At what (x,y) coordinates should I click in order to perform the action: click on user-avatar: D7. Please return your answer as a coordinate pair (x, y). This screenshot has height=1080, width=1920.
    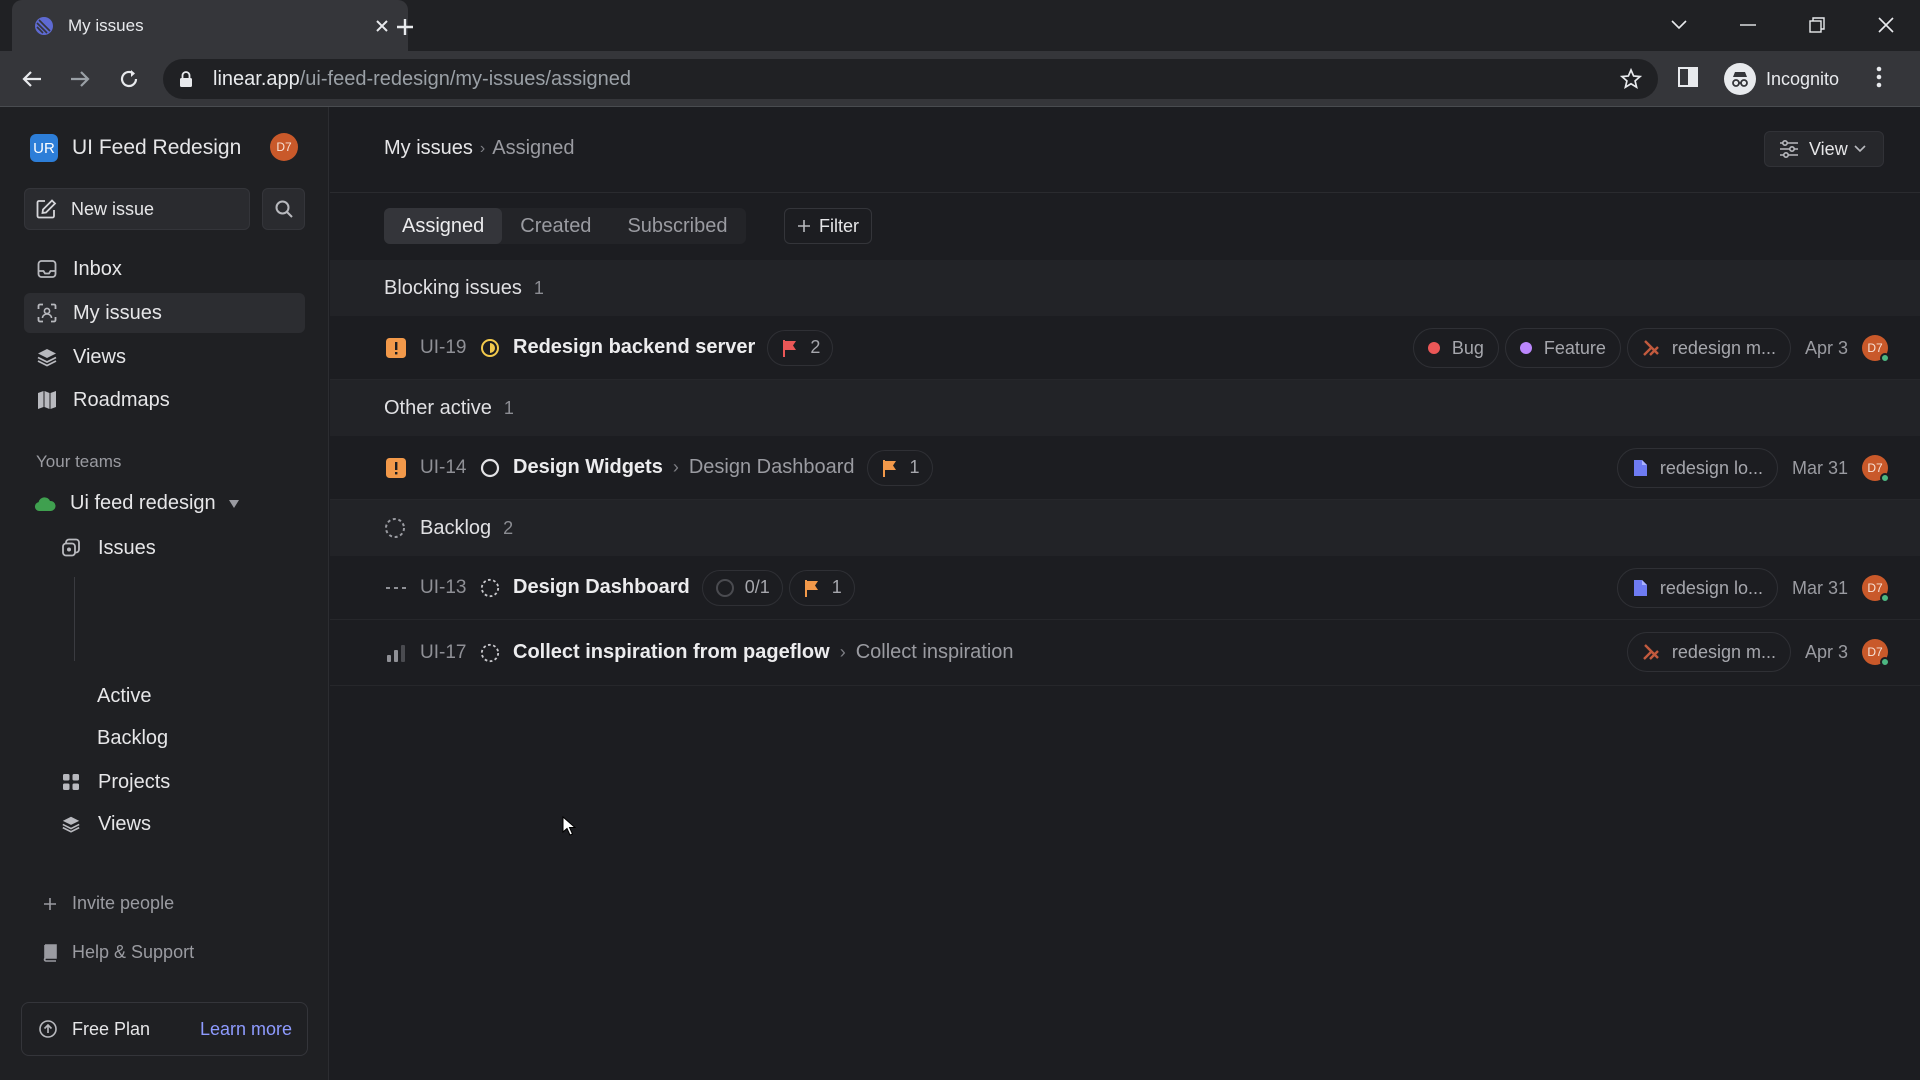
    Looking at the image, I should click on (284, 147).